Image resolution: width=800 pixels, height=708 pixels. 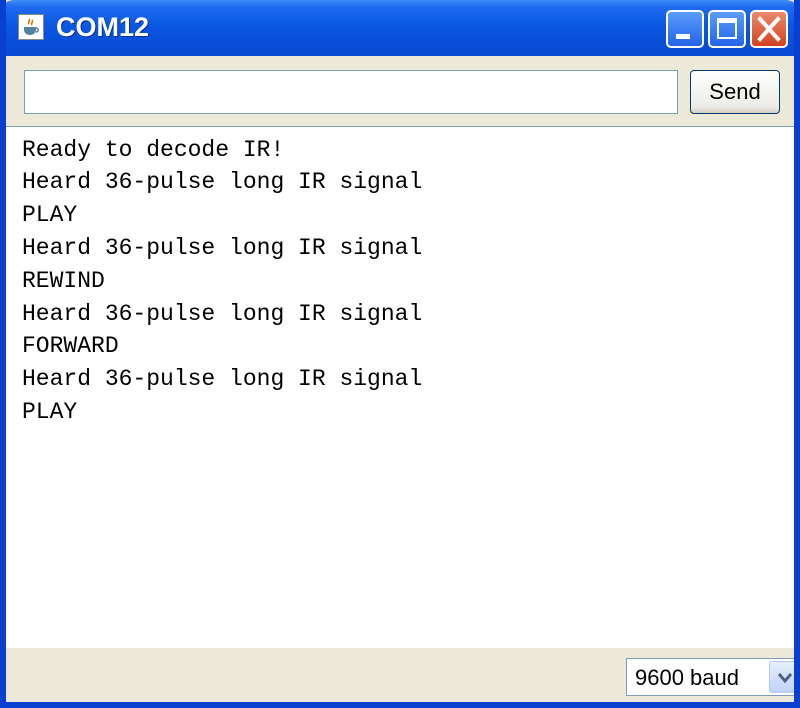 I want to click on maximize-icon, so click(x=727, y=28).